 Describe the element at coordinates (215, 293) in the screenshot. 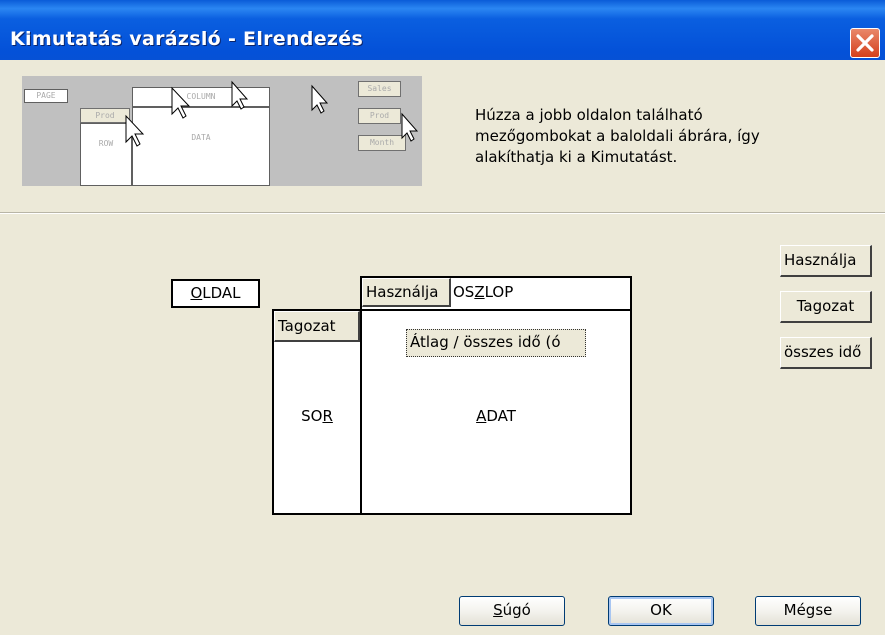

I see `page-area: OLDAL` at that location.